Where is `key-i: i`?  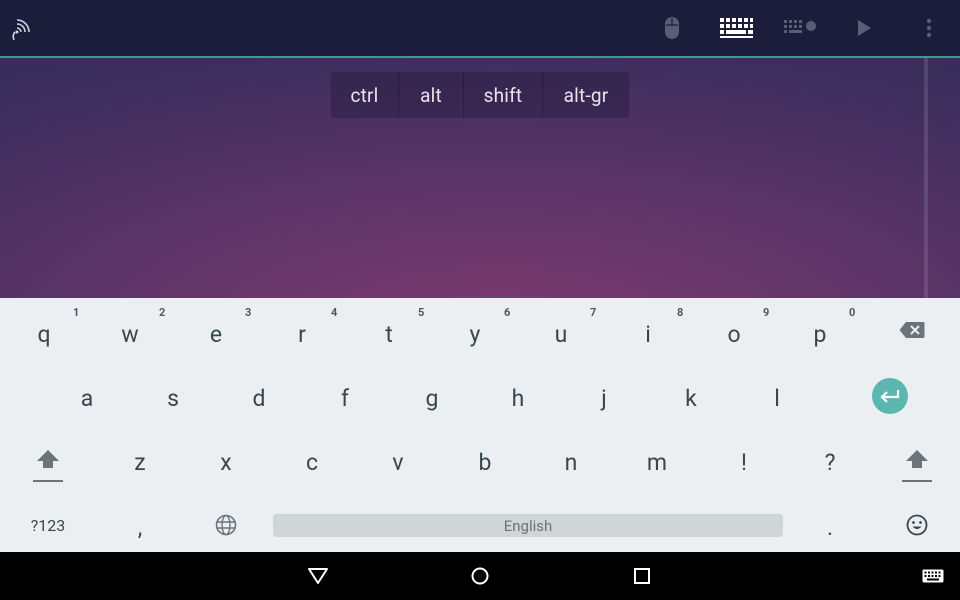
key-i: i is located at coordinates (648, 334).